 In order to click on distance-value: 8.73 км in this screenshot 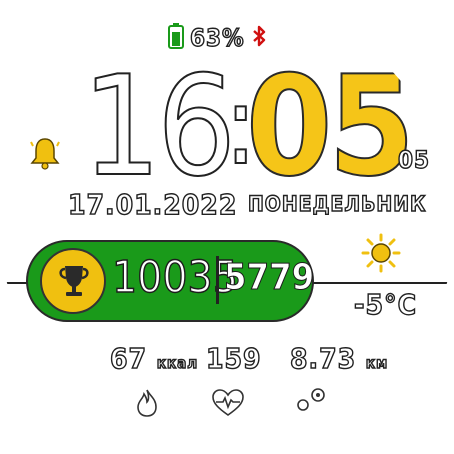, I will do `click(339, 358)`.